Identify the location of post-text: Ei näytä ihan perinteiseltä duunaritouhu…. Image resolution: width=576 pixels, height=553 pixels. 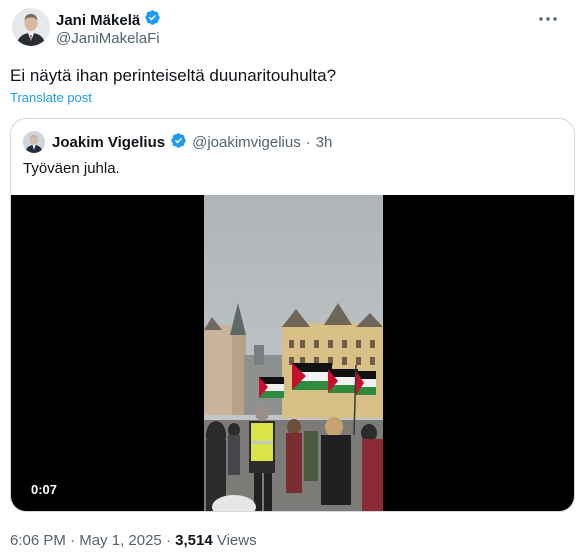
(173, 75).